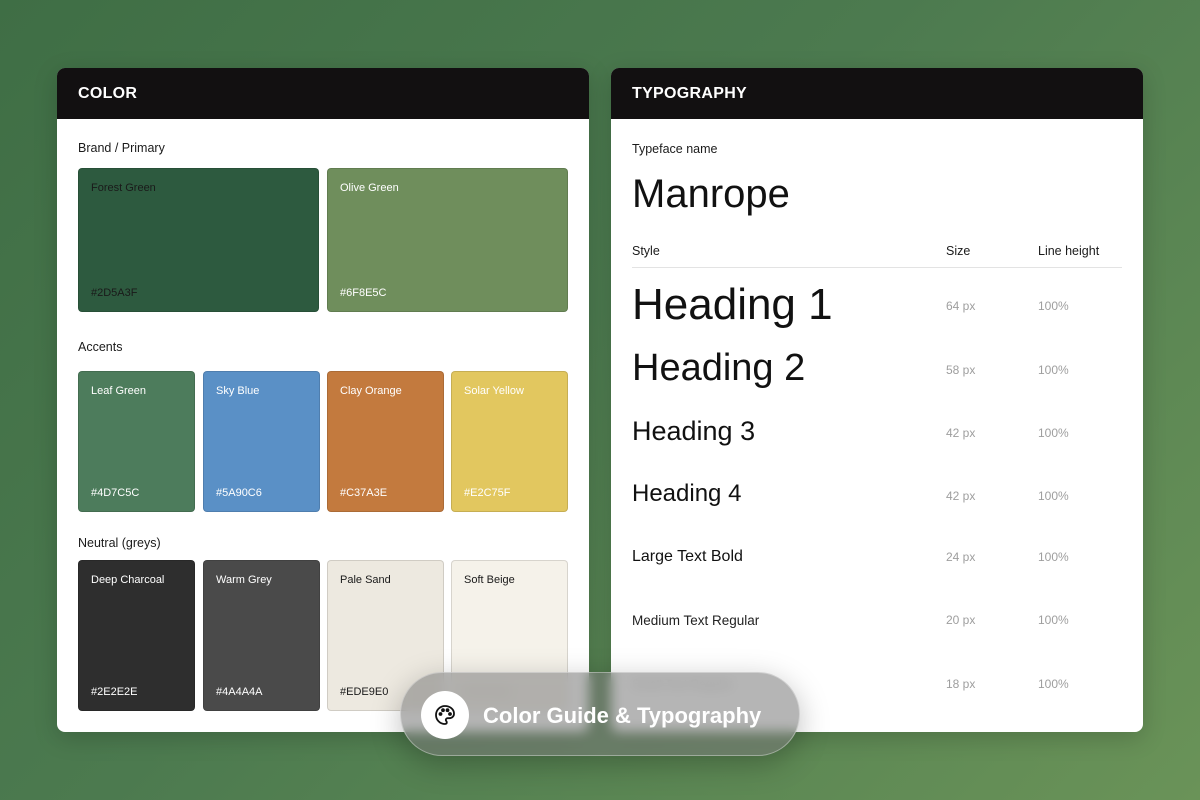  I want to click on swatch-warm-grey: Warm Grey #4A4A4A, so click(261, 635).